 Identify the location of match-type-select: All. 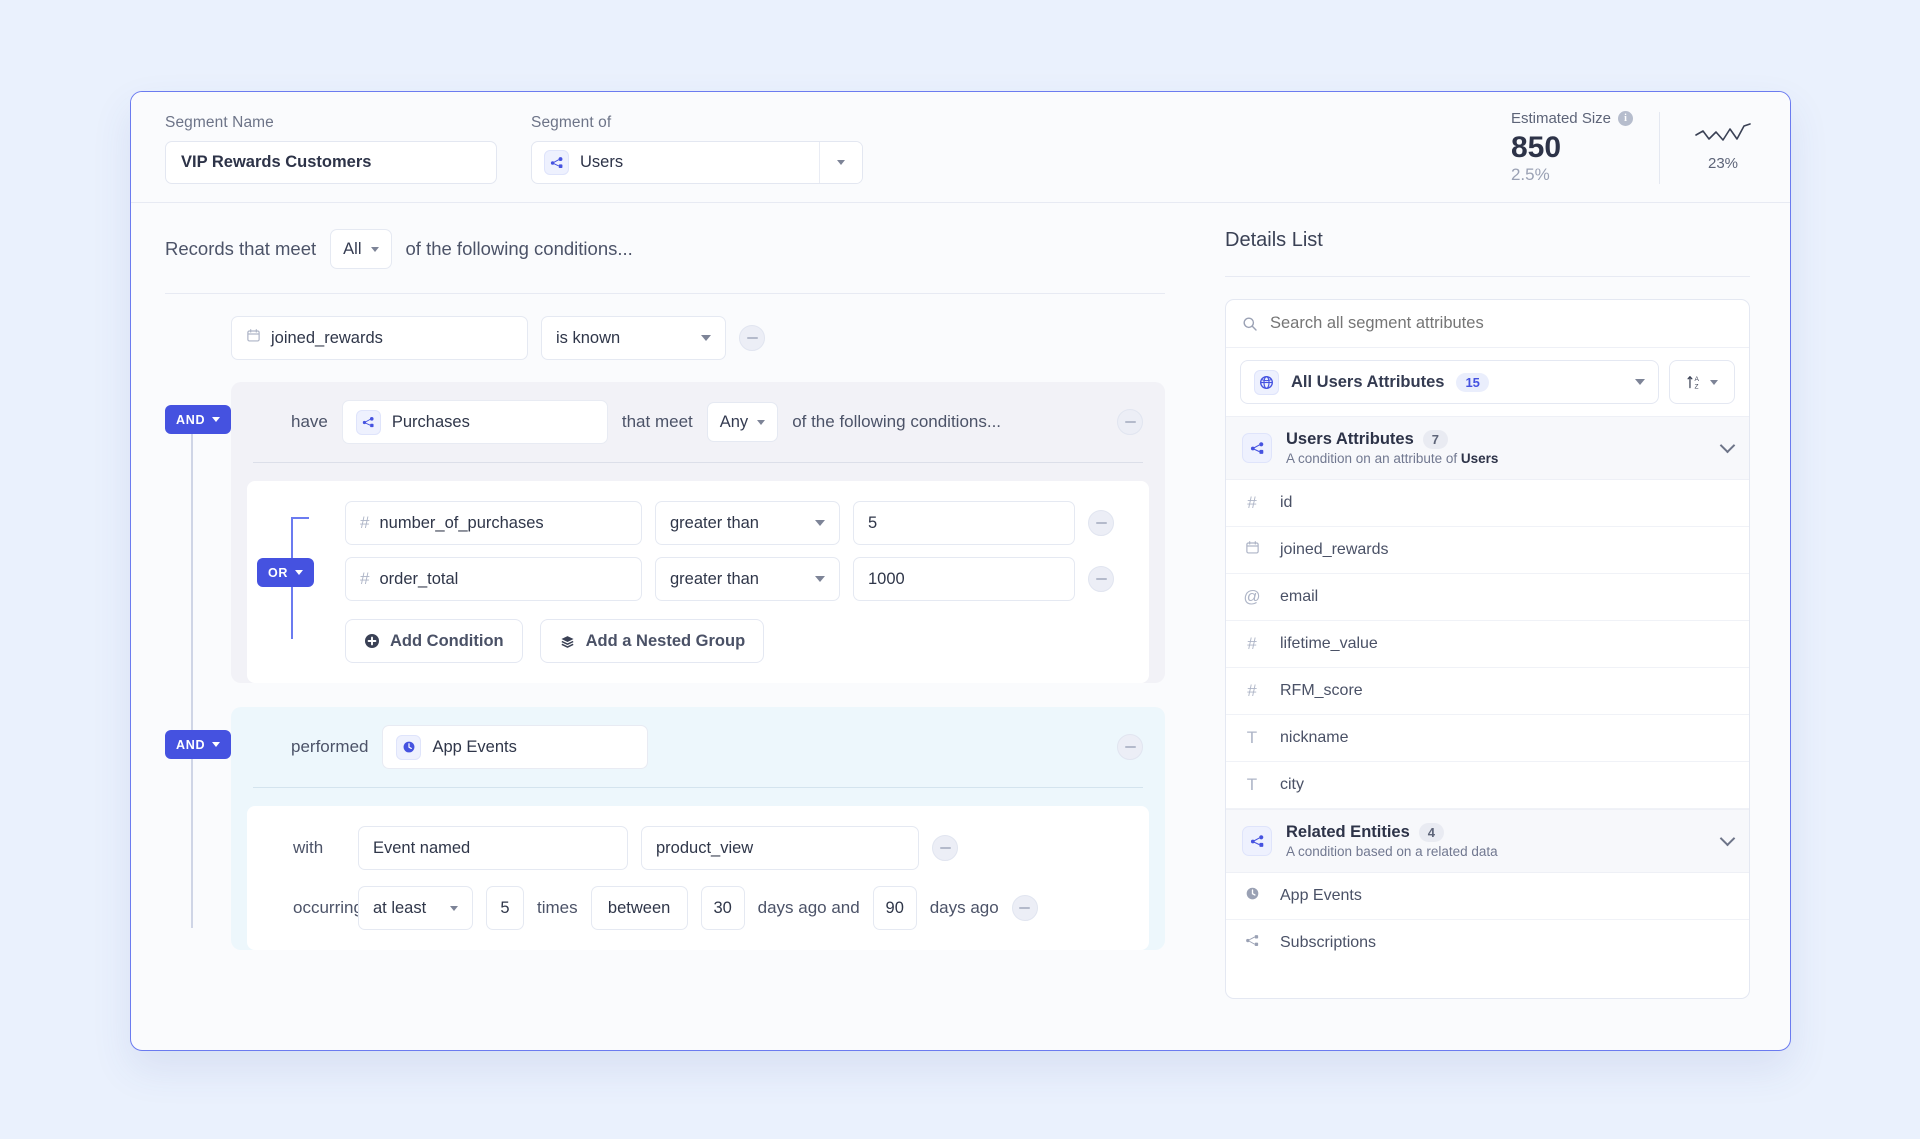
(361, 249).